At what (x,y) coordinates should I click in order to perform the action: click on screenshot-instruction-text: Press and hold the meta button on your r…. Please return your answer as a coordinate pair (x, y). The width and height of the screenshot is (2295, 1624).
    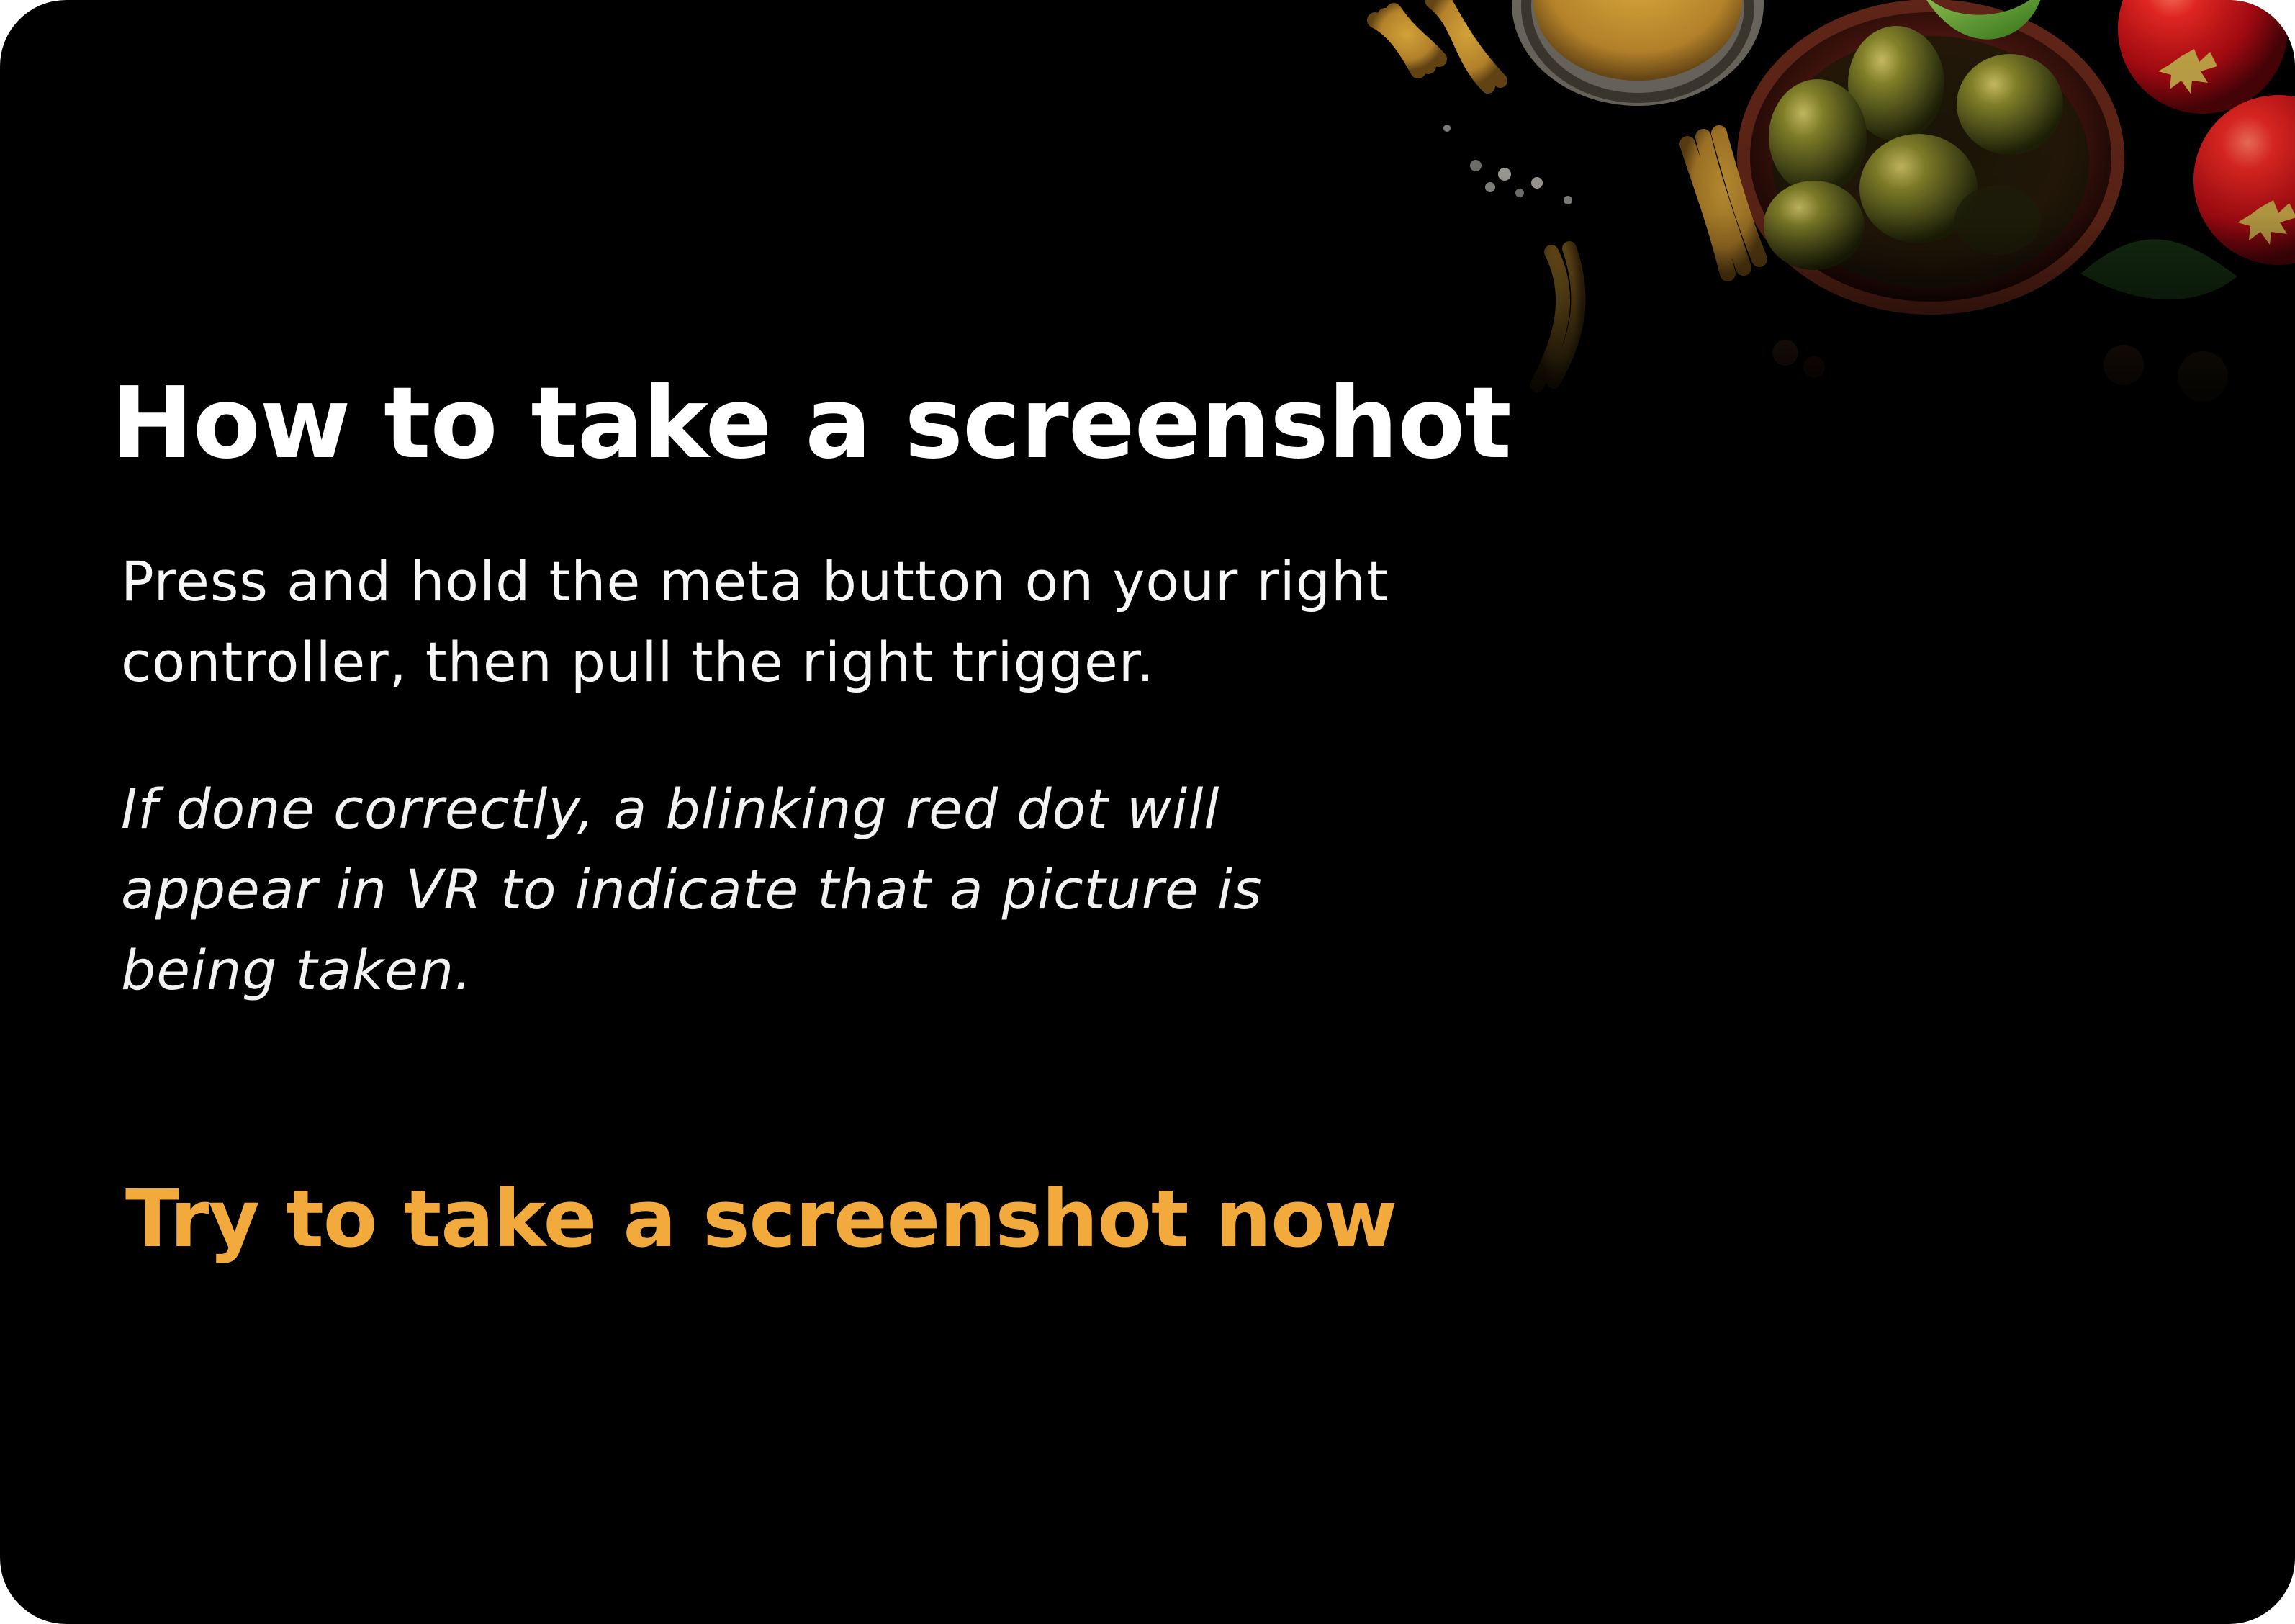
    Looking at the image, I should click on (755, 621).